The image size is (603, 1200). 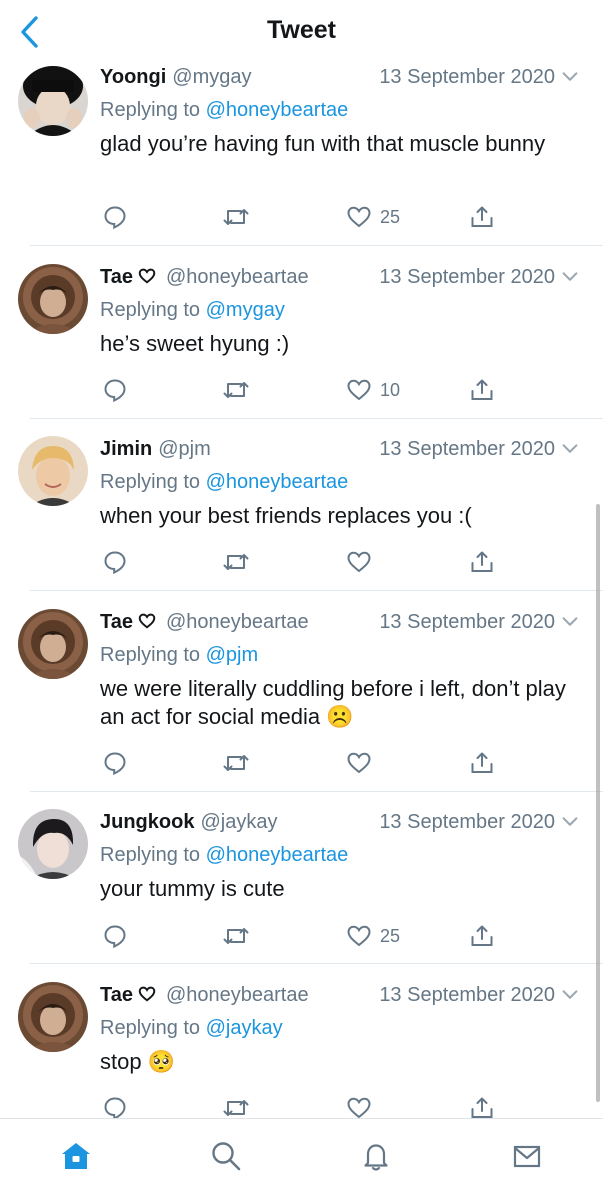 I want to click on mail-icon, so click(x=527, y=1156).